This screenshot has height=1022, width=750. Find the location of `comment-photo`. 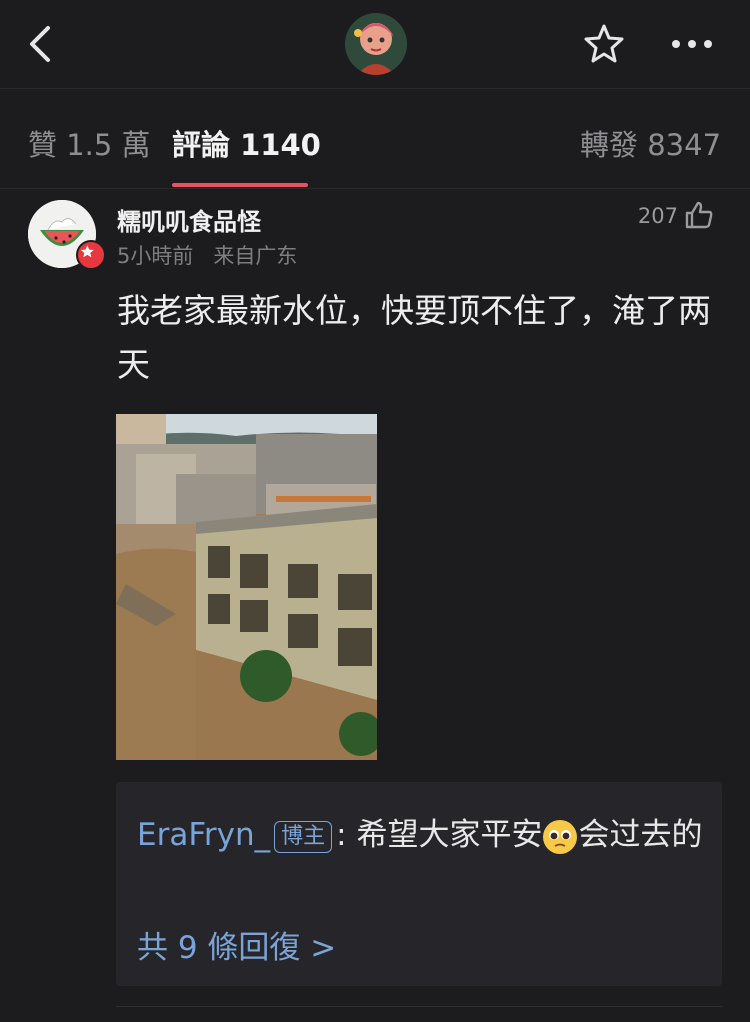

comment-photo is located at coordinates (246, 587).